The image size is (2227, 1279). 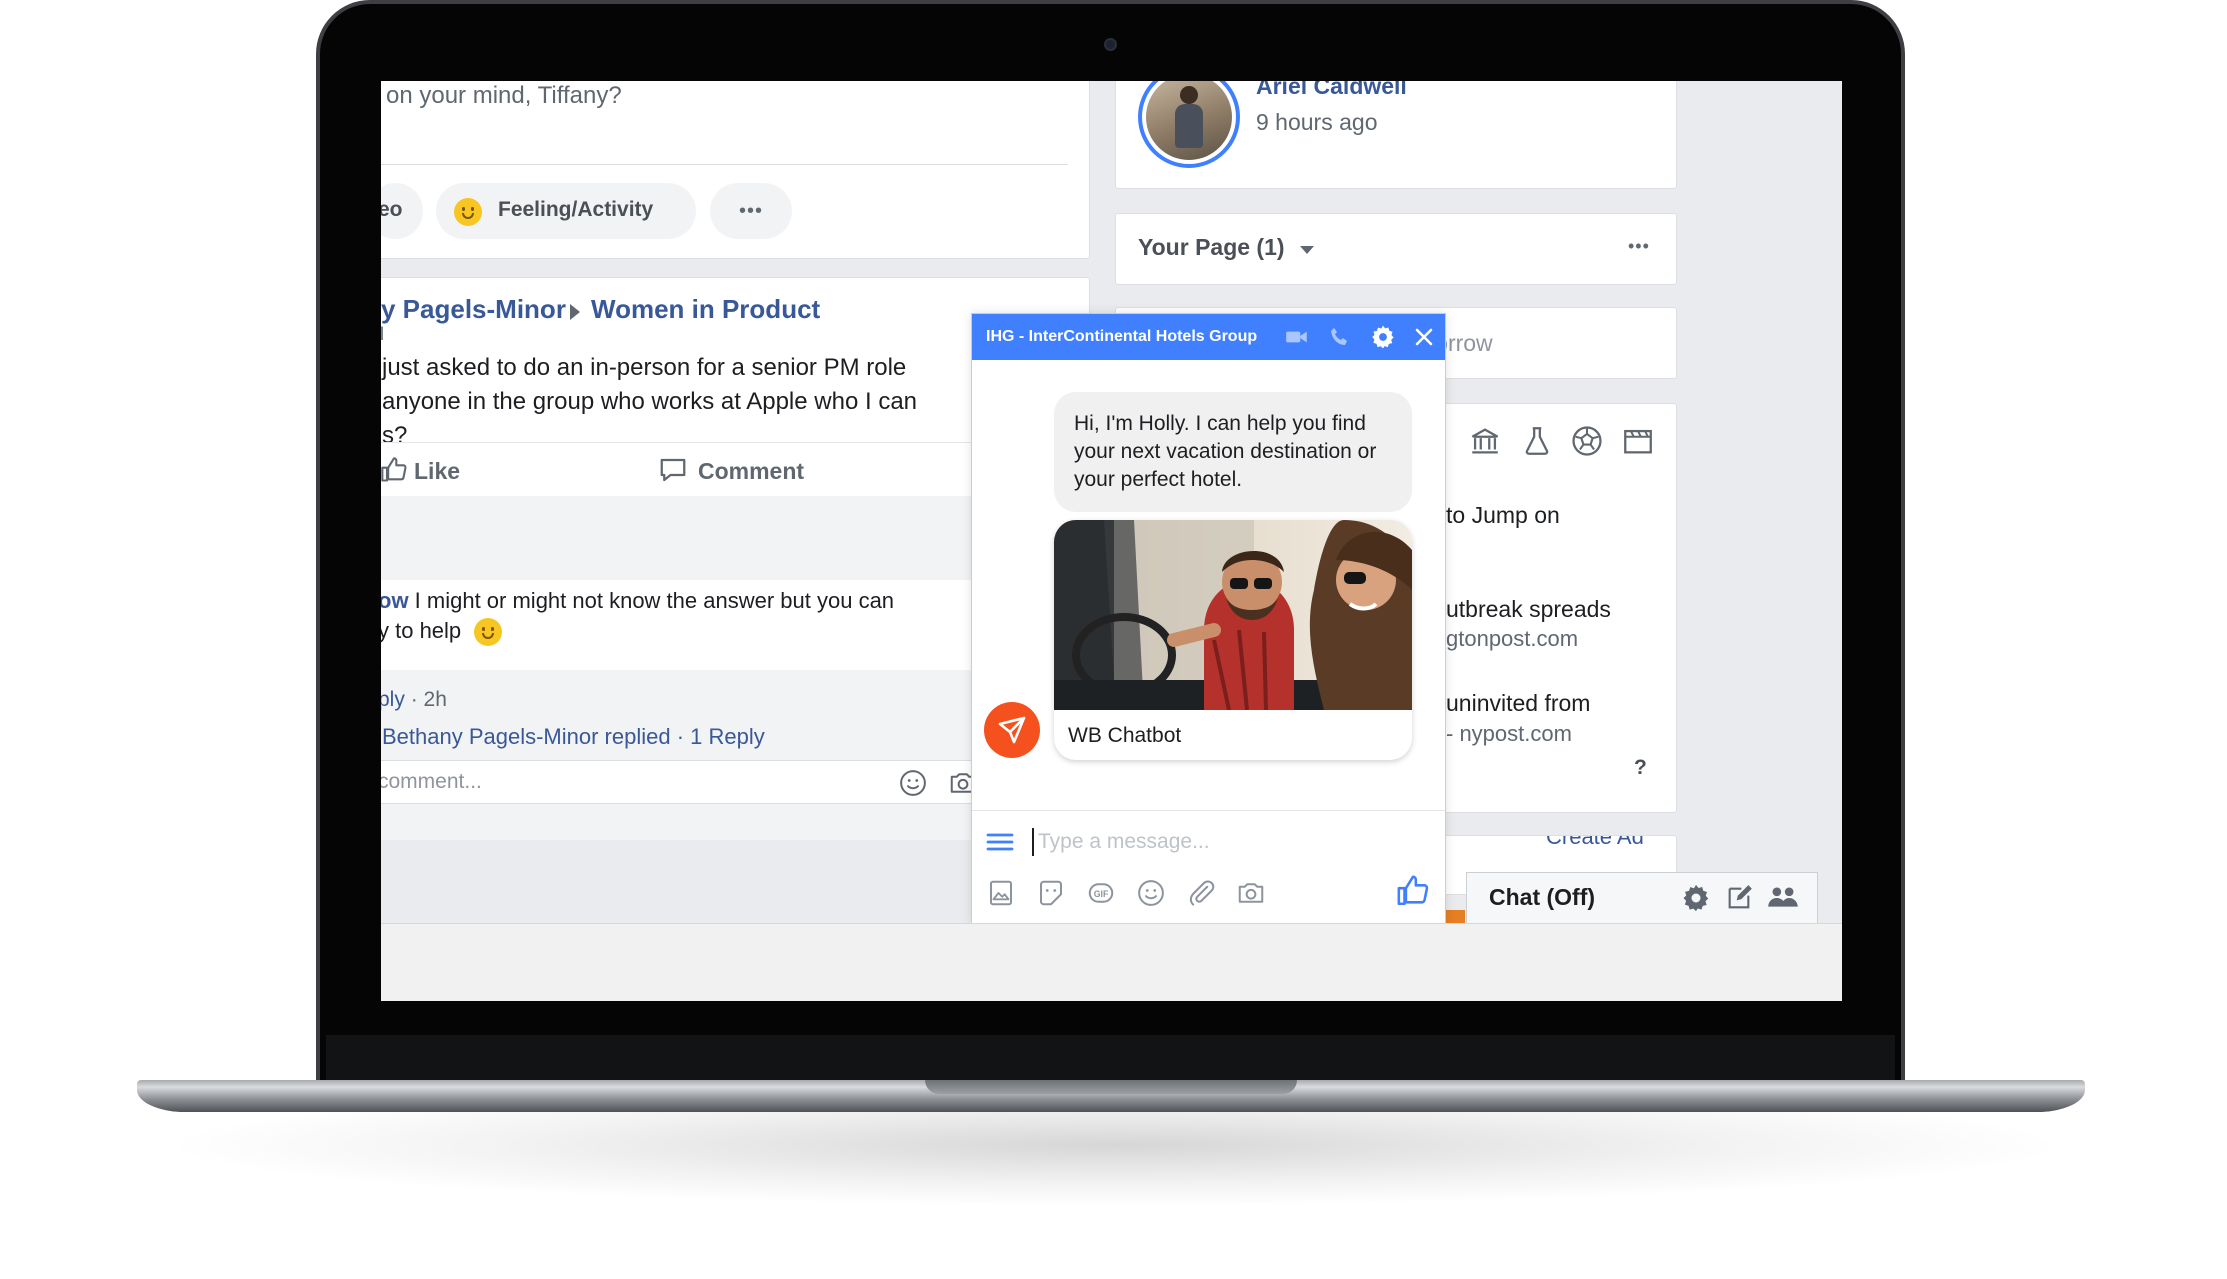 I want to click on more-icon: •••, so click(x=750, y=210).